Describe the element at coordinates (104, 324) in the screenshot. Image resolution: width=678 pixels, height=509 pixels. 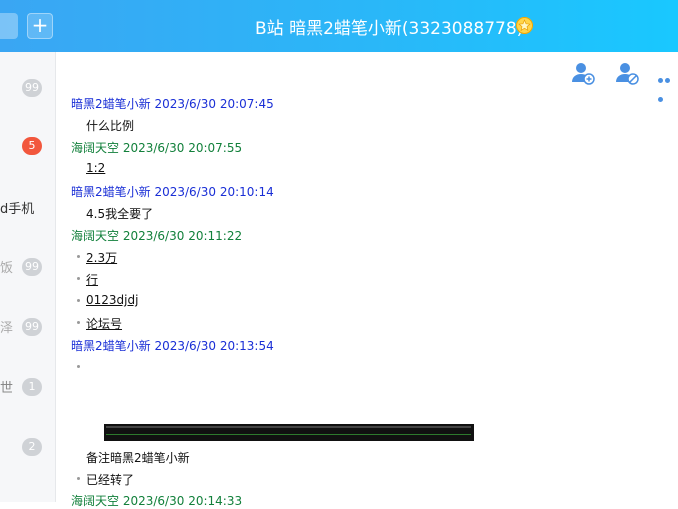
I see `message-text: 论坛号` at that location.